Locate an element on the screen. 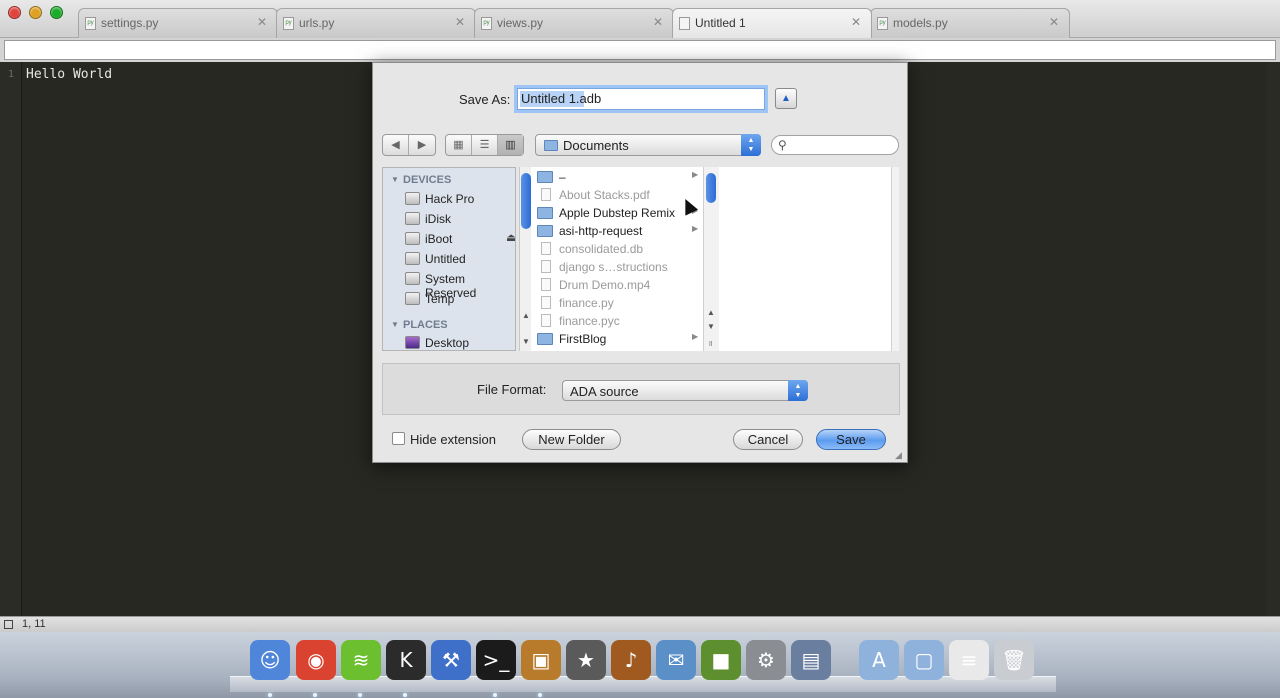 Image resolution: width=1280 pixels, height=698 pixels. hide-extension-label: Hide extension is located at coordinates (453, 439).